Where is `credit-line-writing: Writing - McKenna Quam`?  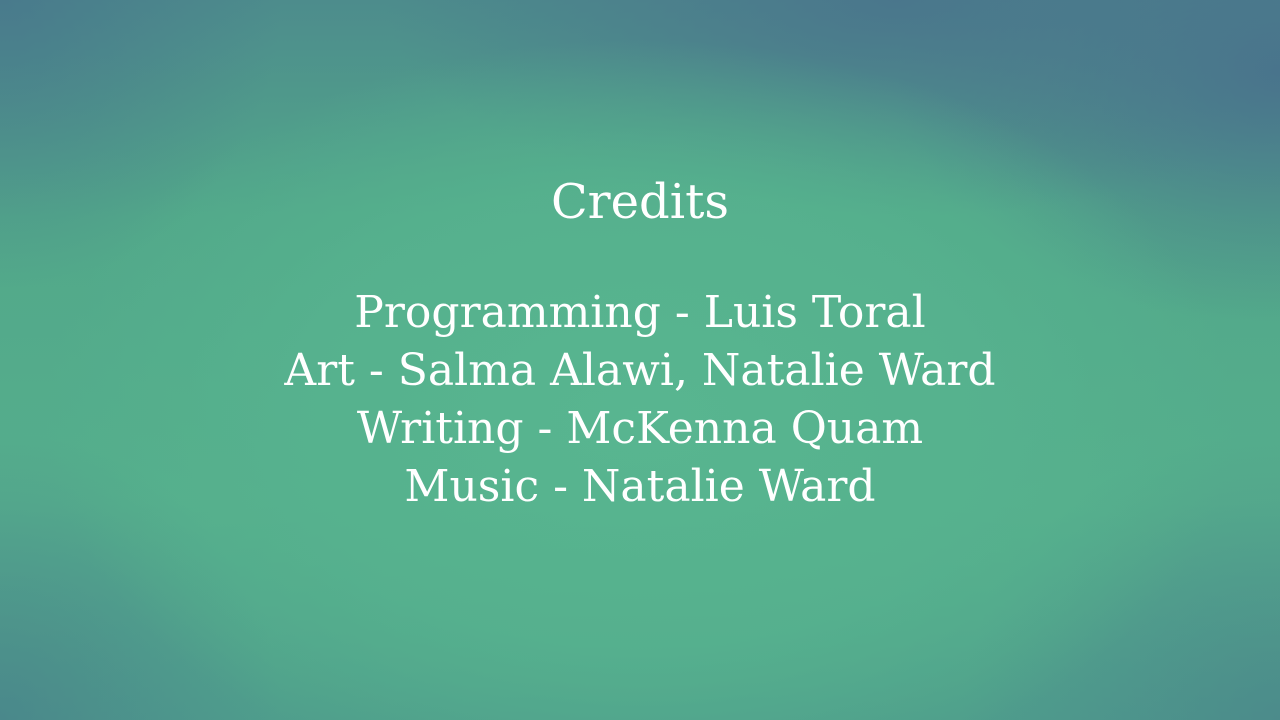
credit-line-writing: Writing - McKenna Quam is located at coordinates (640, 428).